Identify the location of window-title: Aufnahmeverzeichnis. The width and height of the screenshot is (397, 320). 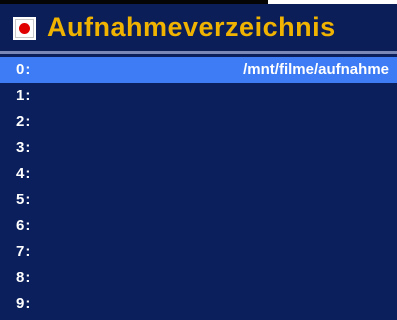
(191, 27).